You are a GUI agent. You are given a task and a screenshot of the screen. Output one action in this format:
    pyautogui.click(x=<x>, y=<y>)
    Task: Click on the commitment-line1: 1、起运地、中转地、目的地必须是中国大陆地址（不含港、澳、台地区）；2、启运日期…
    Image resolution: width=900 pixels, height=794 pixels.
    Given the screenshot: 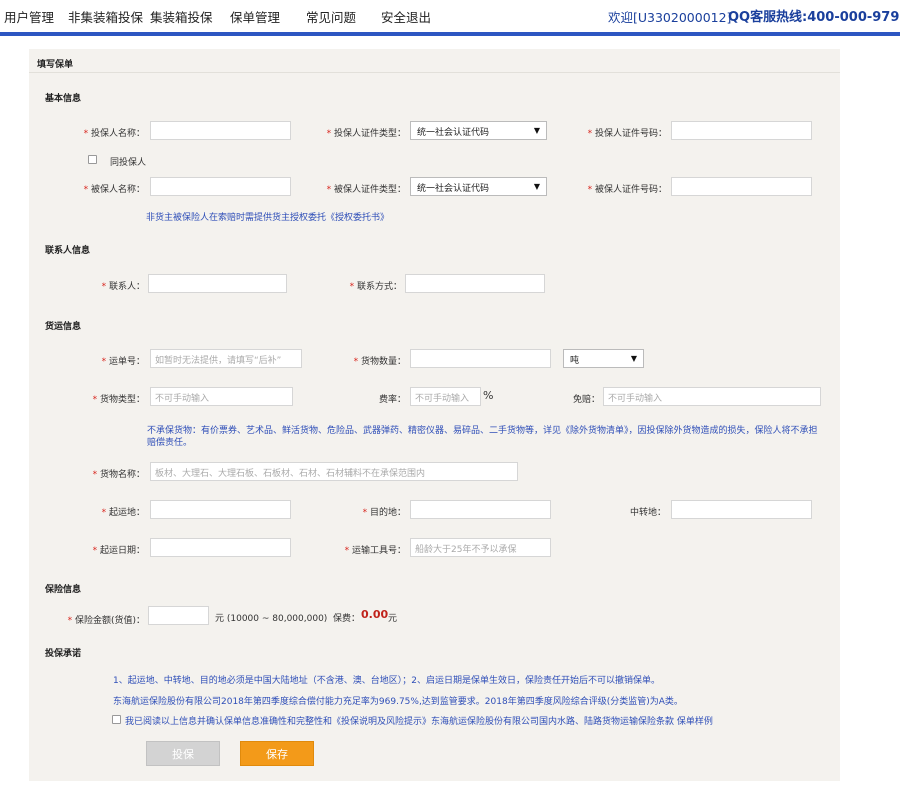 What is the action you would take?
    pyautogui.click(x=386, y=681)
    